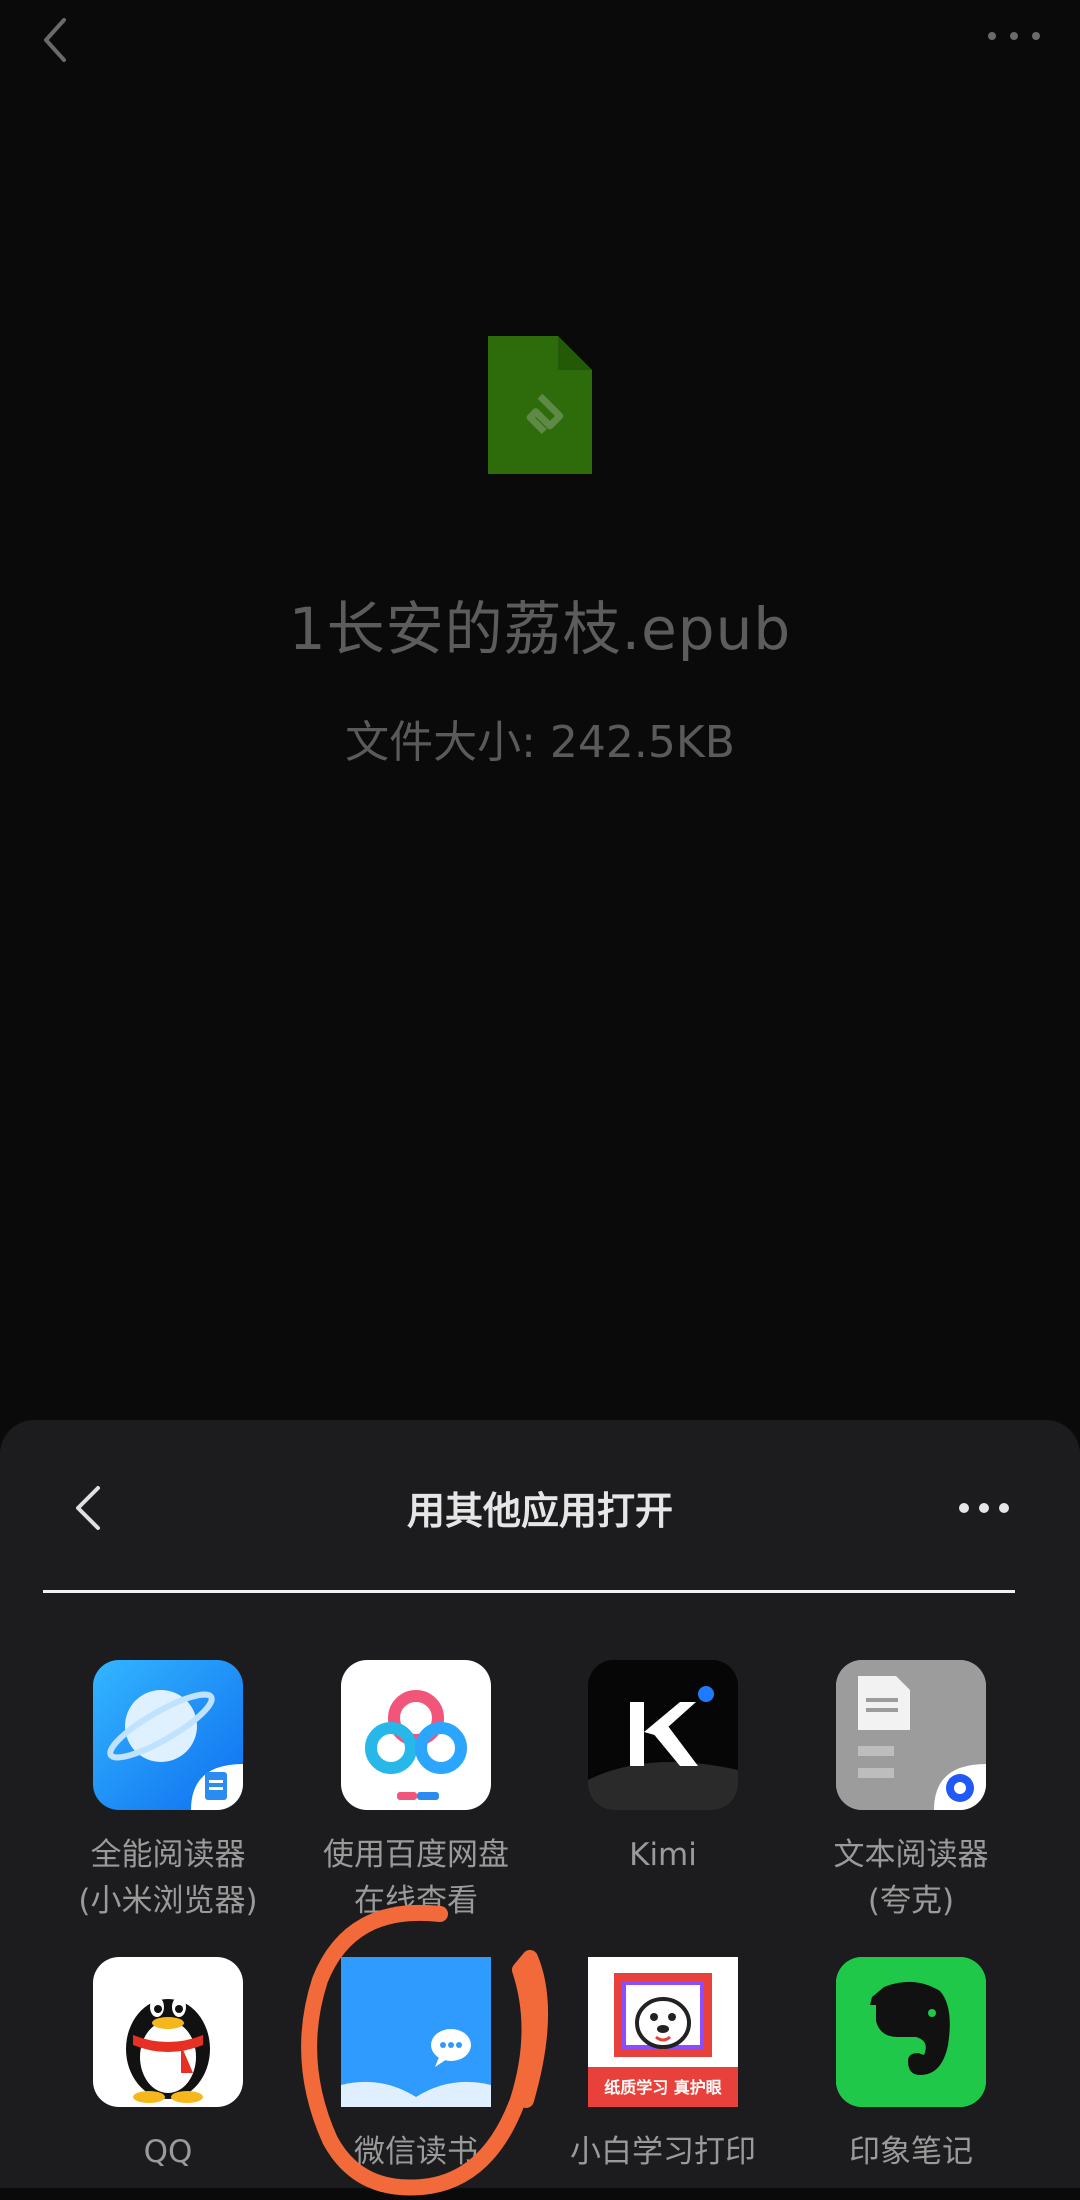 The image size is (1080, 2200). Describe the element at coordinates (984, 1508) in the screenshot. I see `sheet-more-options-icon` at that location.